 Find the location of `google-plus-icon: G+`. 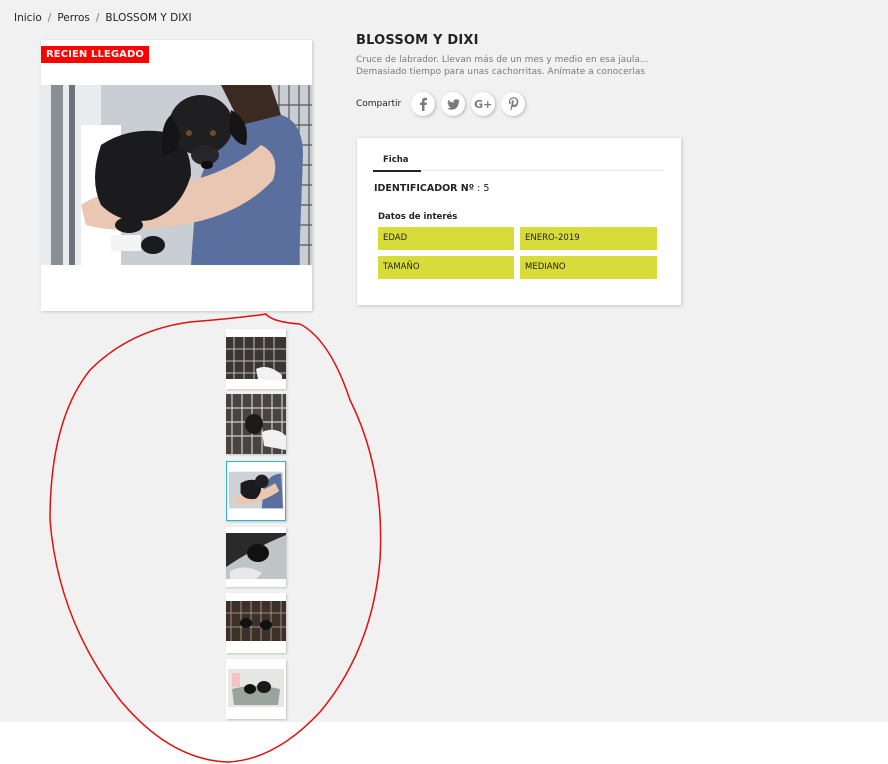

google-plus-icon: G+ is located at coordinates (483, 104).